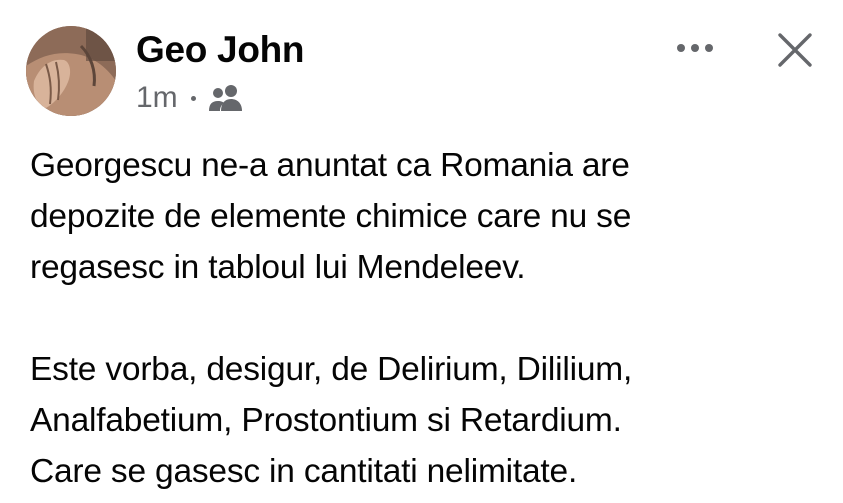  What do you see at coordinates (226, 98) in the screenshot?
I see `friends-icon` at bounding box center [226, 98].